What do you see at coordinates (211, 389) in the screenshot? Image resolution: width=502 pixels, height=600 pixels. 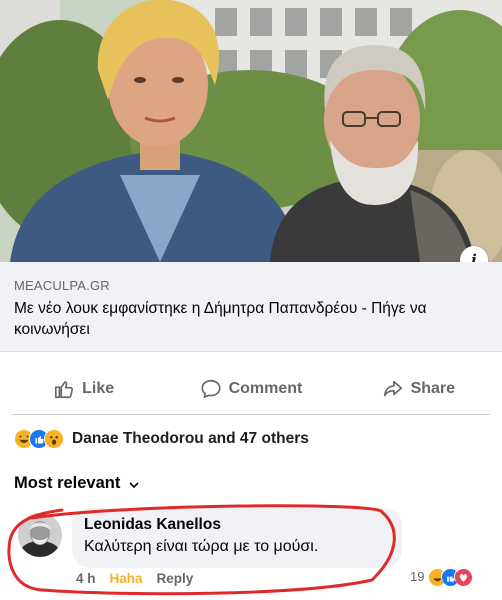 I see `comment-icon` at bounding box center [211, 389].